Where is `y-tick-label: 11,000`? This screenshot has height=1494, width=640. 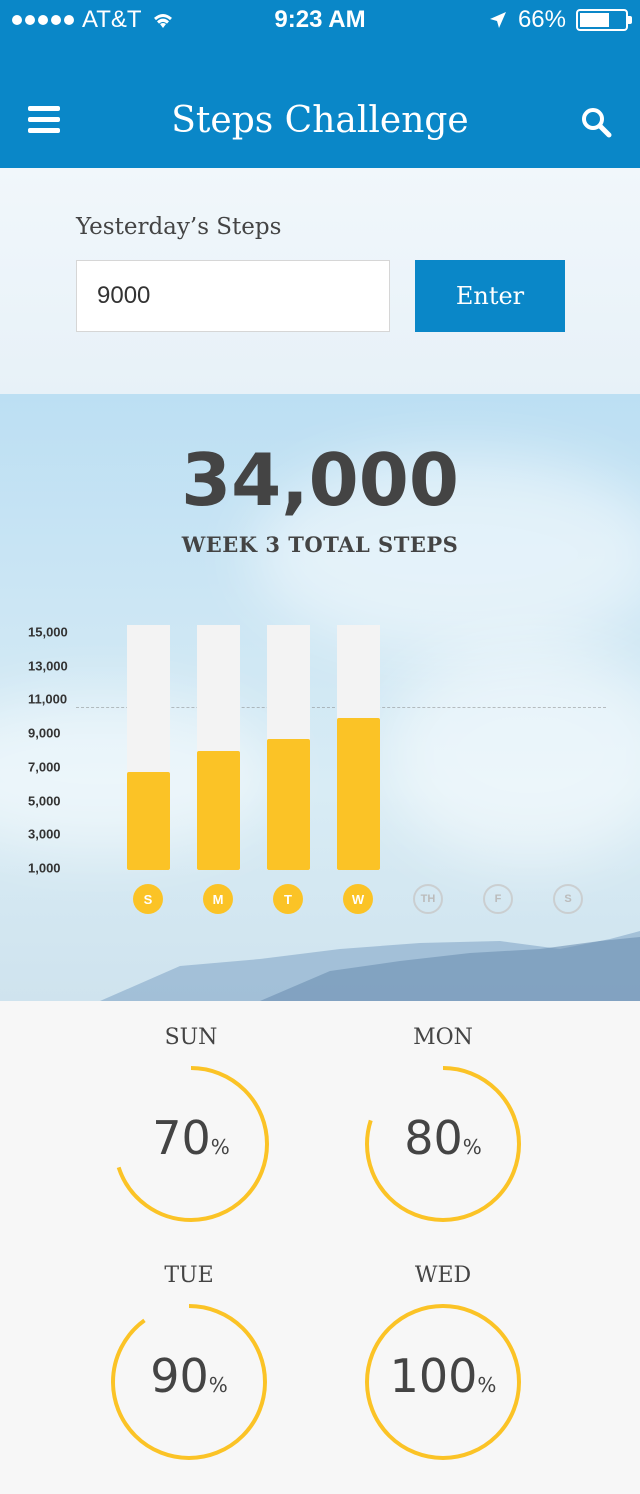
y-tick-label: 11,000 is located at coordinates (48, 699).